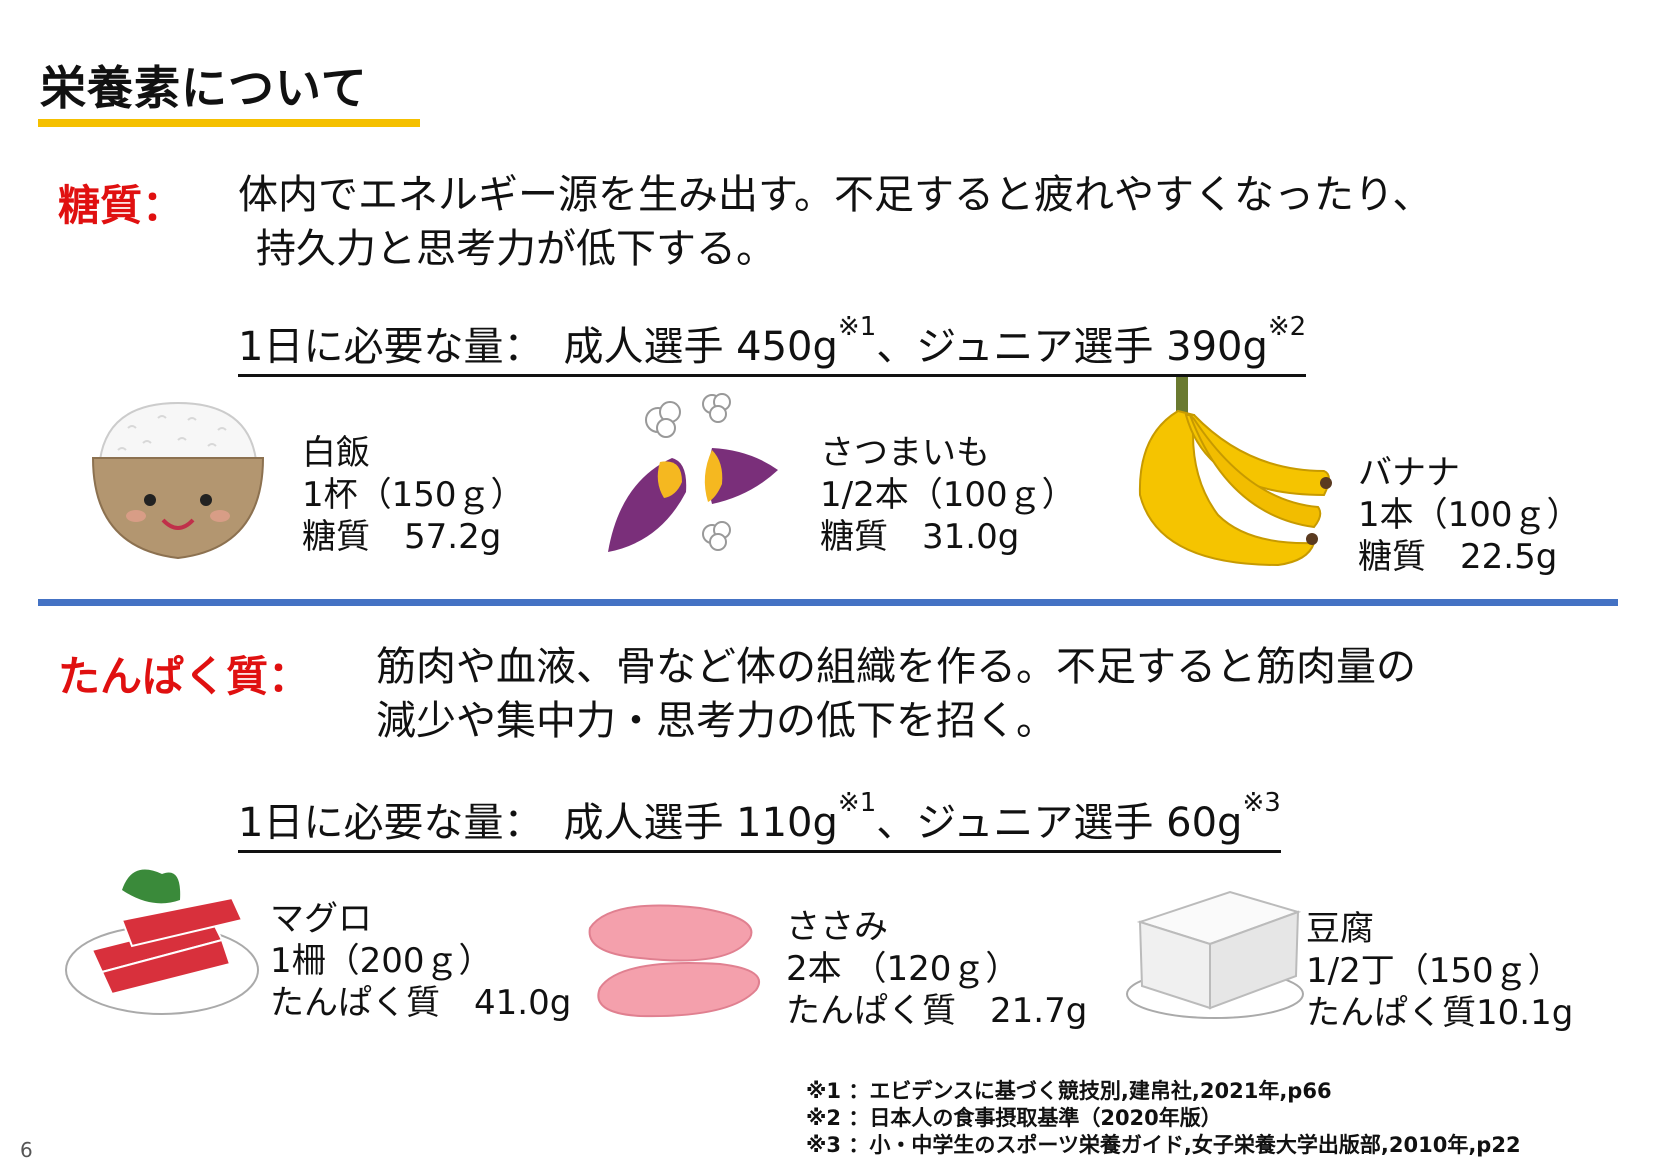 Image resolution: width=1654 pixels, height=1166 pixels. What do you see at coordinates (1235, 472) in the screenshot?
I see `banana-icon` at bounding box center [1235, 472].